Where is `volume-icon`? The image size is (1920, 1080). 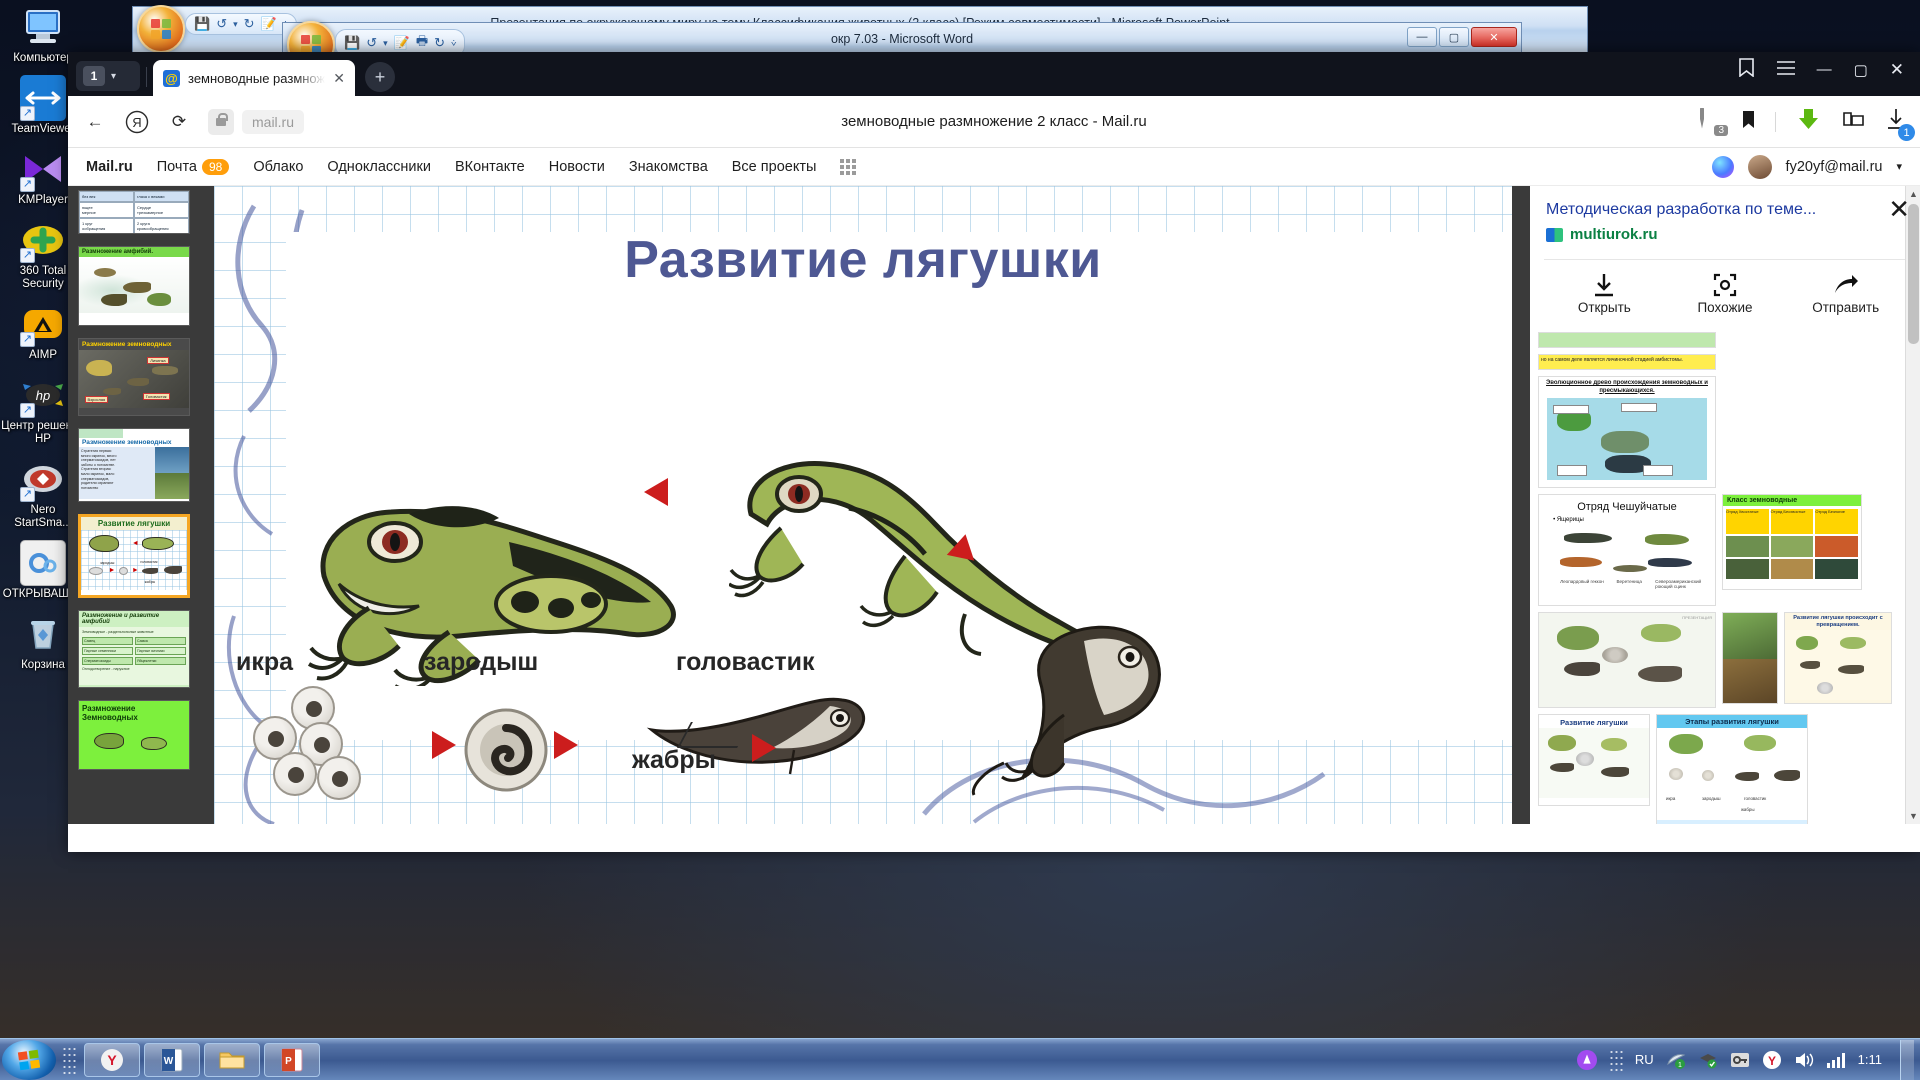
volume-icon is located at coordinates (1804, 1060).